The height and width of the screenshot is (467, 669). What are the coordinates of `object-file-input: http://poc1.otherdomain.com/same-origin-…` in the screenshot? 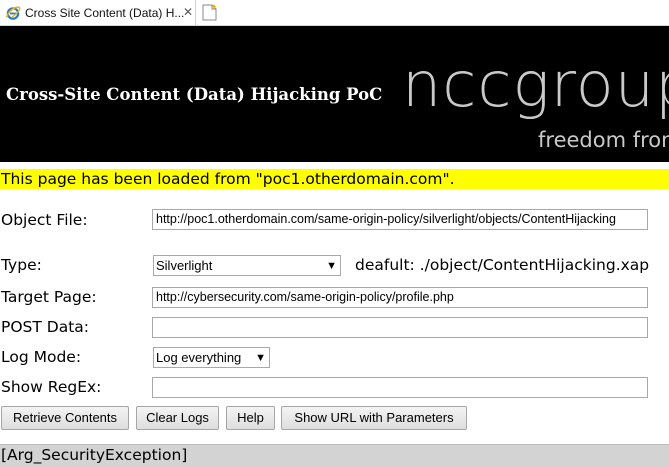 It's located at (400, 219).